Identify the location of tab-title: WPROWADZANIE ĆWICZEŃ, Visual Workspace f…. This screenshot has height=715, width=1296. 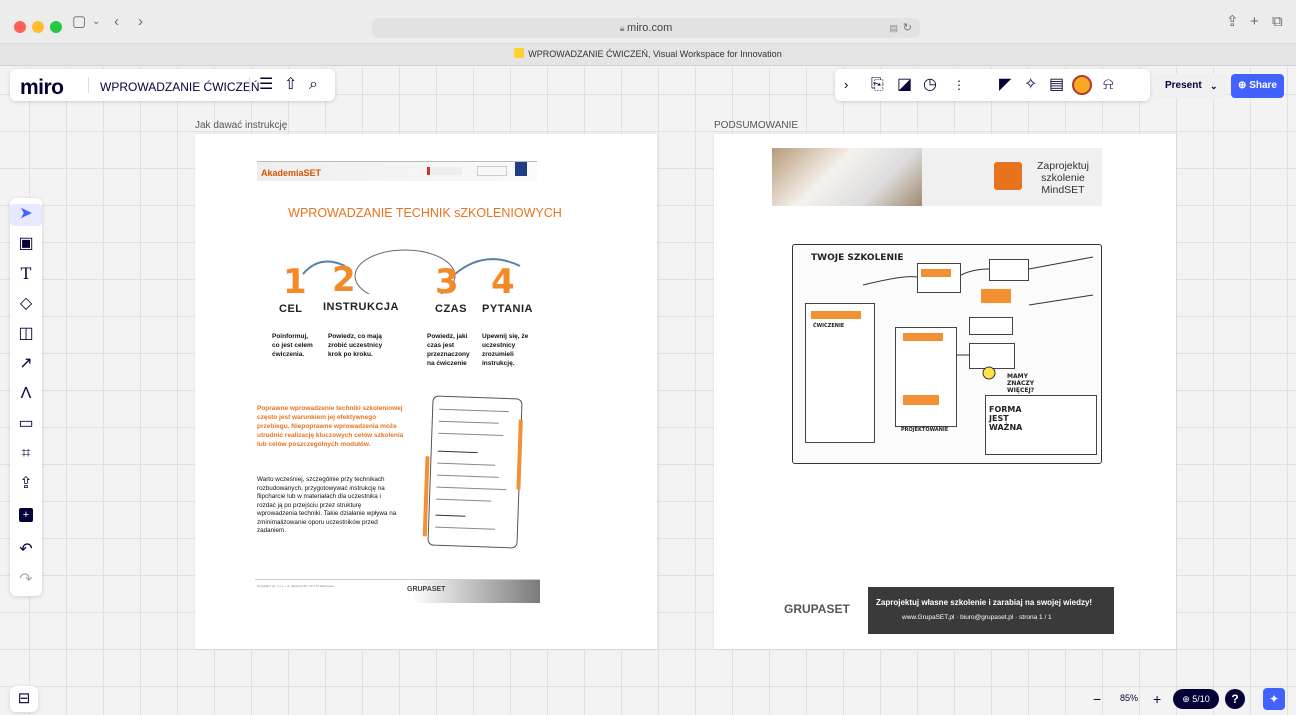
(655, 54).